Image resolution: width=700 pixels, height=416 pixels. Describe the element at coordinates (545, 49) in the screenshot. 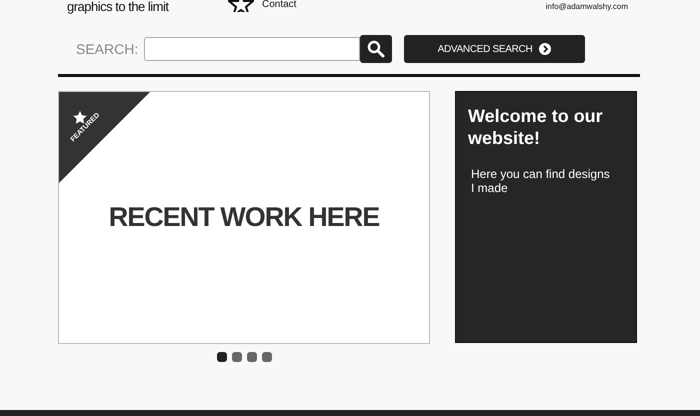

I see `chevron-right-icon` at that location.